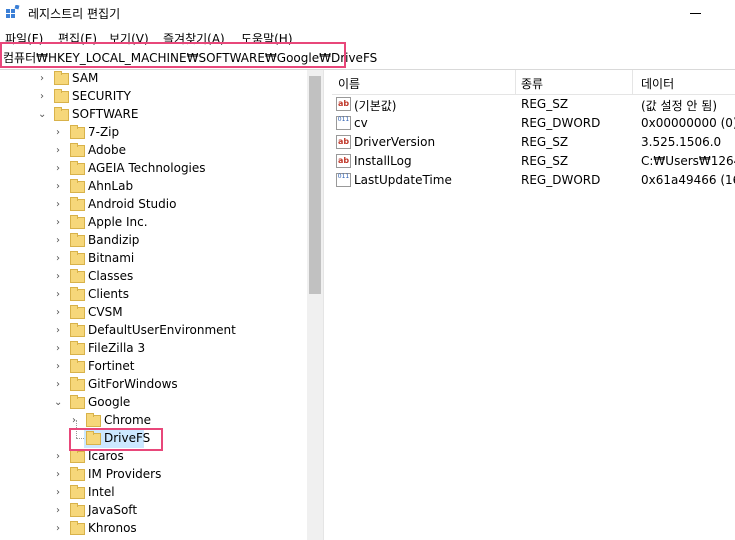 The width and height of the screenshot is (735, 540). Describe the element at coordinates (132, 204) in the screenshot. I see `tree-item-label: Android Studio` at that location.